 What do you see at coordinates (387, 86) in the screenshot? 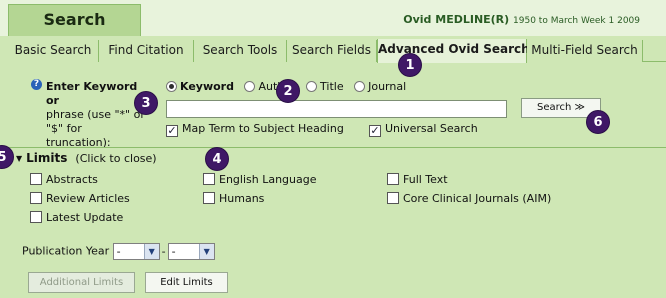
I see `radio-label: Journal` at bounding box center [387, 86].